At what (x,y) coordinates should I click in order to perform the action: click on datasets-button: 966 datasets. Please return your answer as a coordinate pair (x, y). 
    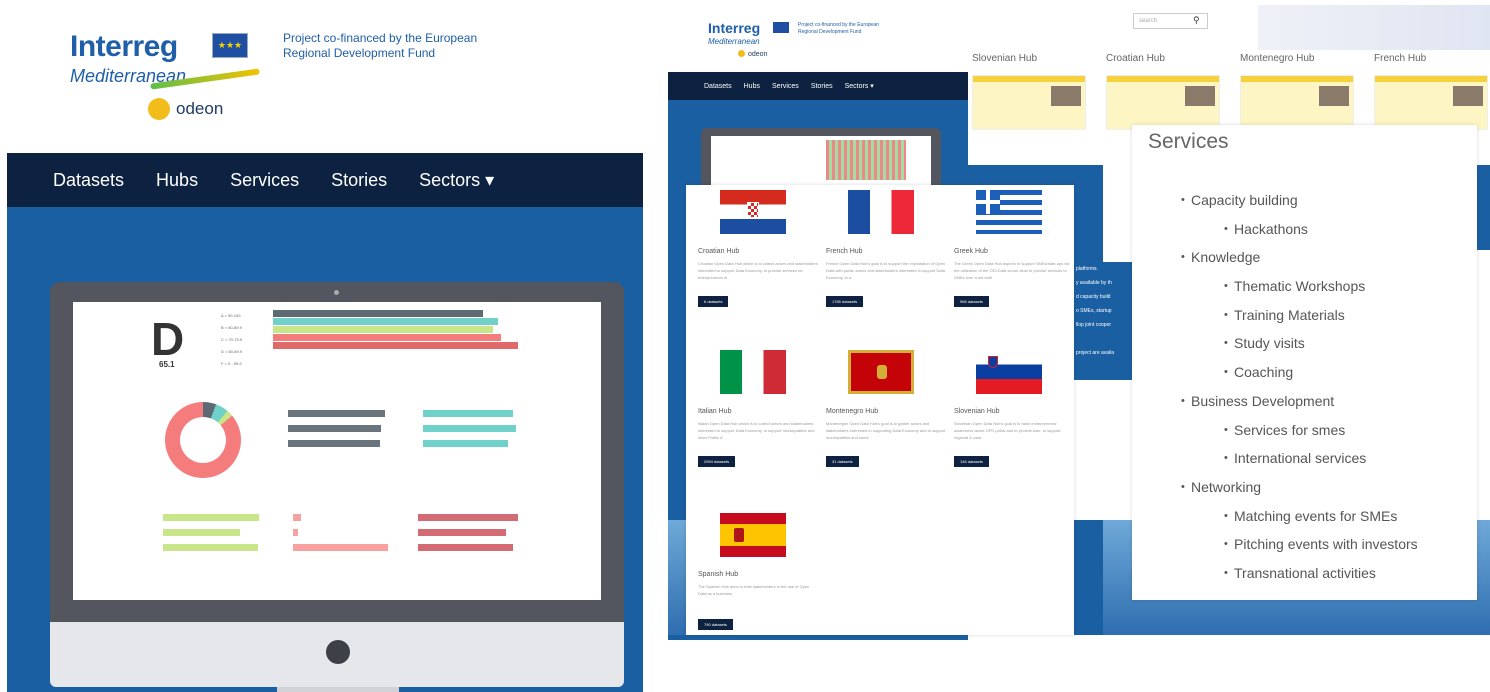
    Looking at the image, I should click on (971, 301).